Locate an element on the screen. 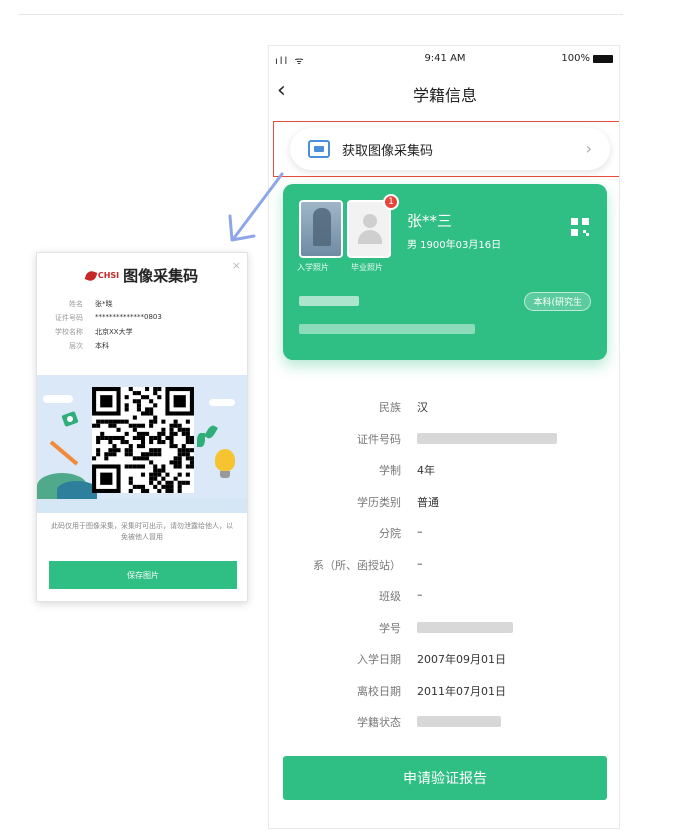 The image size is (673, 831). ground-strip is located at coordinates (142, 506).